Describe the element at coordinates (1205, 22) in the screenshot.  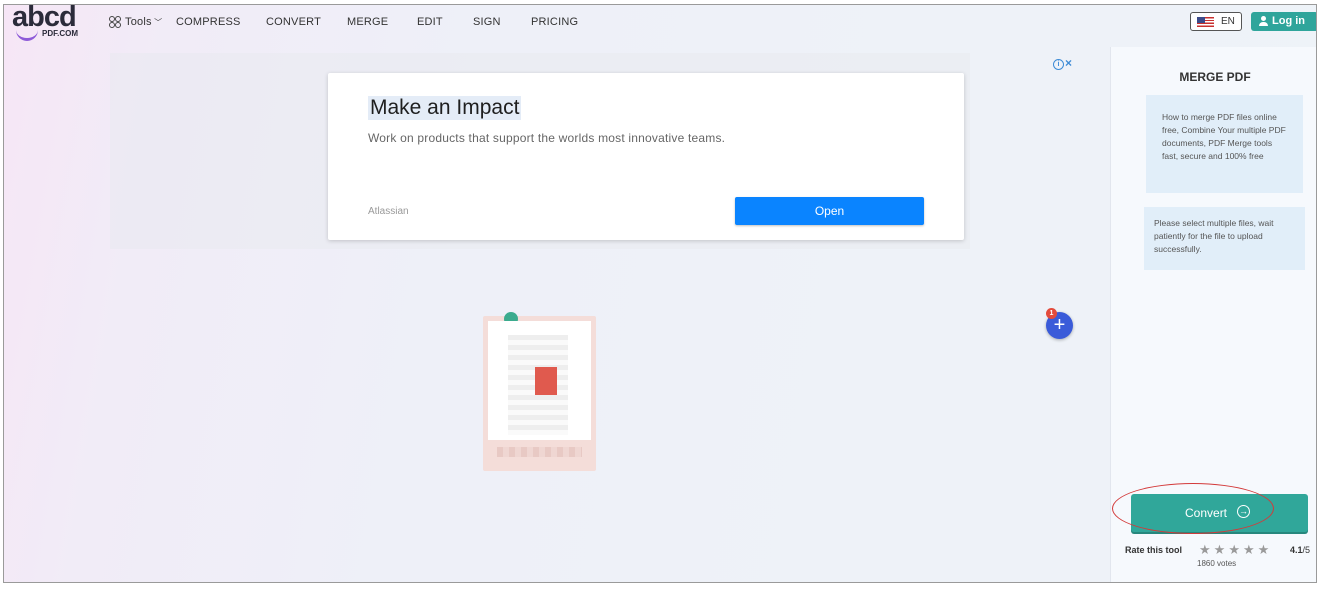
I see `us-flag-icon` at that location.